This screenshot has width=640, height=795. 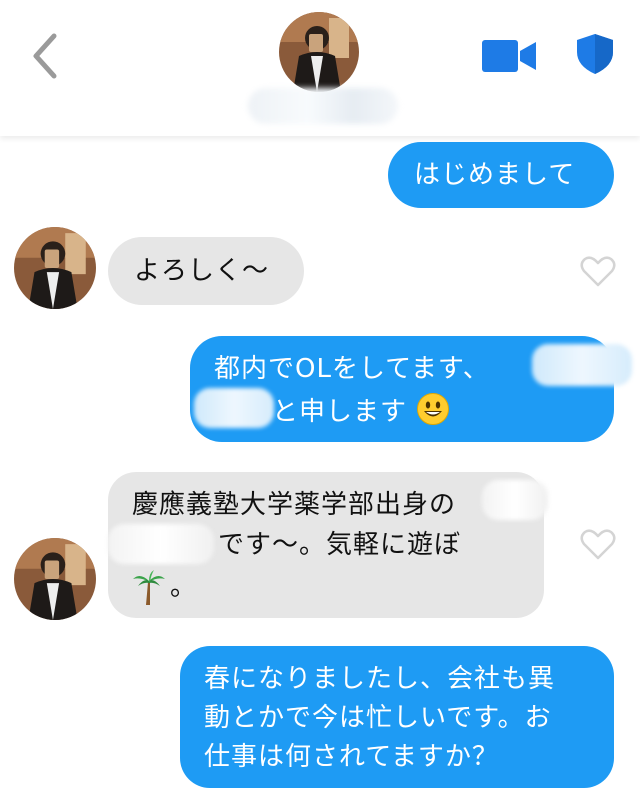 What do you see at coordinates (294, 505) in the screenshot?
I see `message-line: 慶應義塾大学薬学部出身の` at bounding box center [294, 505].